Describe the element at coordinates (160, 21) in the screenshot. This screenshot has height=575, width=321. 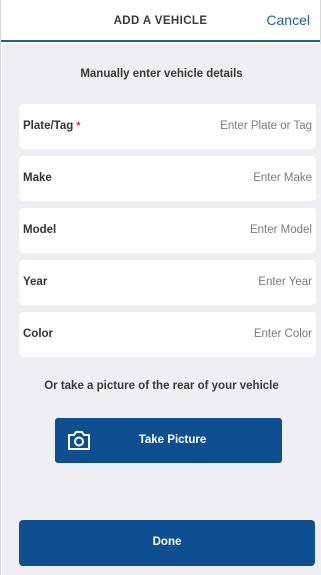
I see `header: ADD A VEHICLE Cancel` at that location.